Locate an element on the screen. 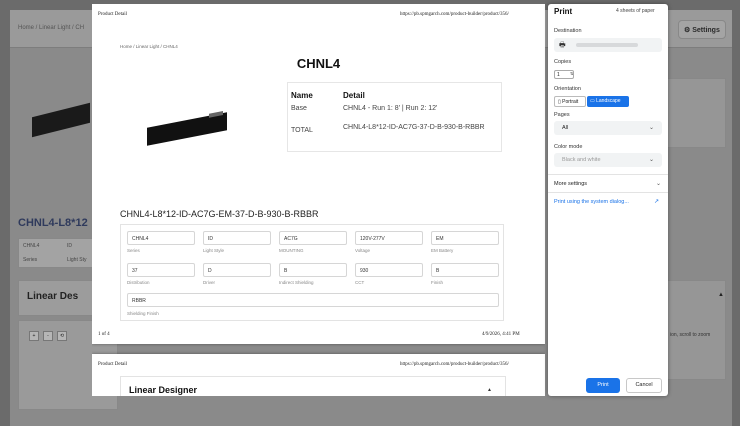  product-heading: CHNL4-L8*12 is located at coordinates (53, 223).